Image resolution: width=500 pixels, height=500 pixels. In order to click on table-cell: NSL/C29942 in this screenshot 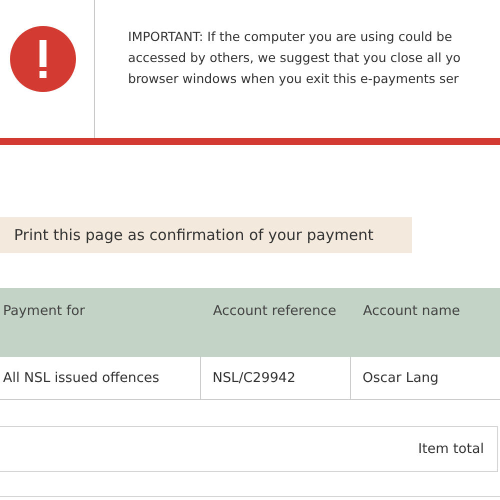, I will do `click(275, 378)`.